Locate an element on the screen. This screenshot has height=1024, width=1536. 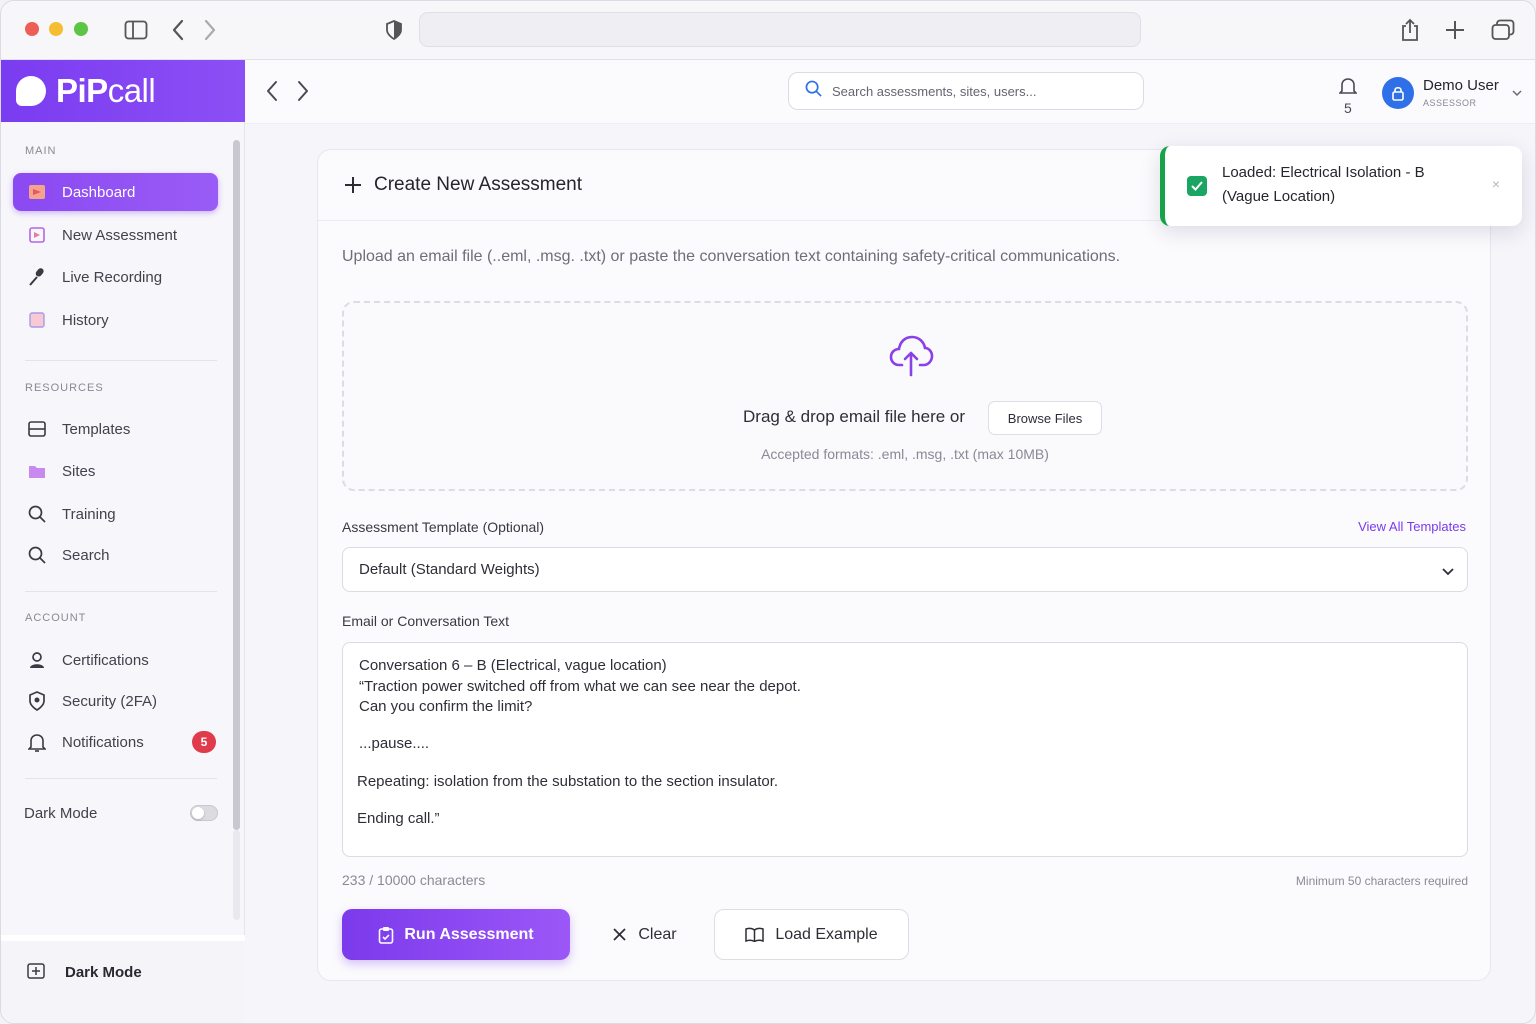
global-search is located at coordinates (966, 91).